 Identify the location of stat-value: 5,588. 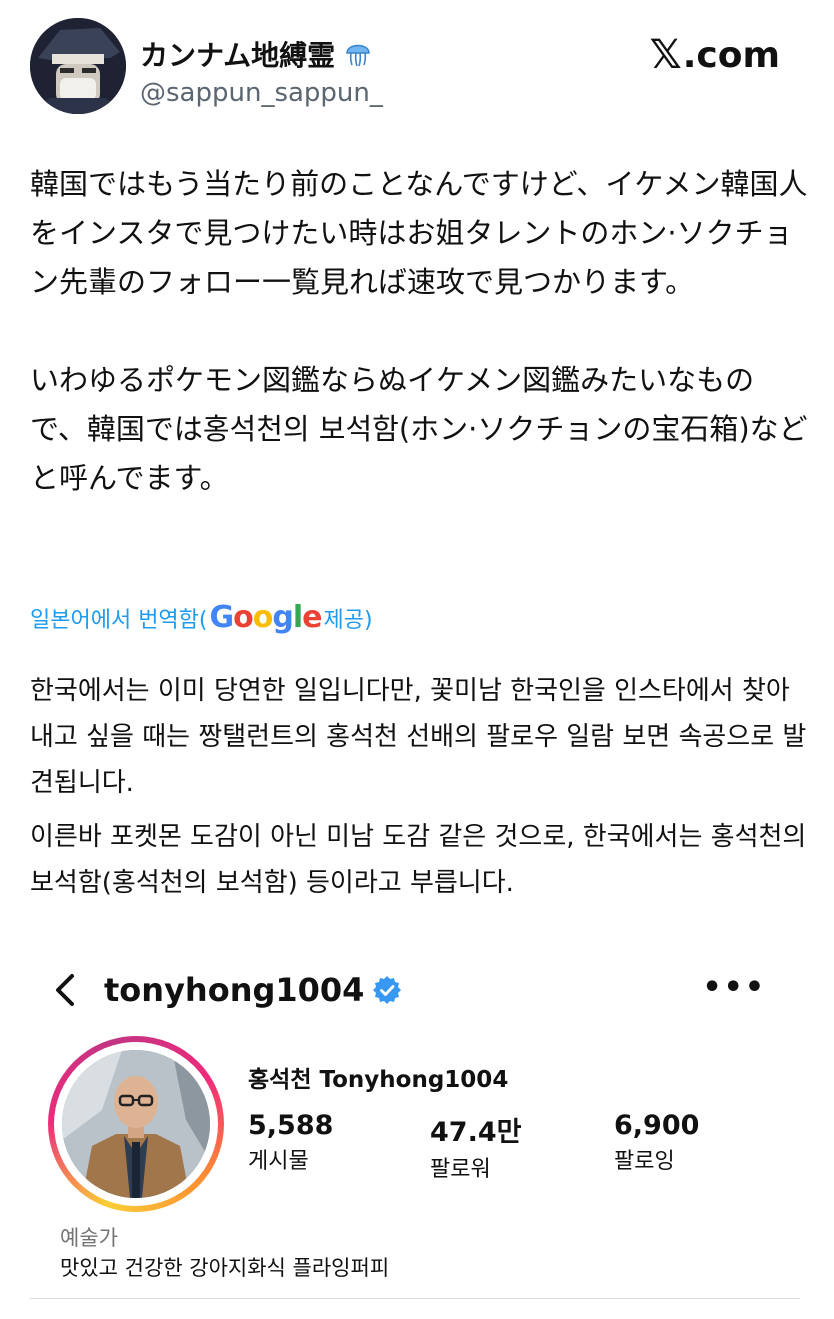
(291, 1125).